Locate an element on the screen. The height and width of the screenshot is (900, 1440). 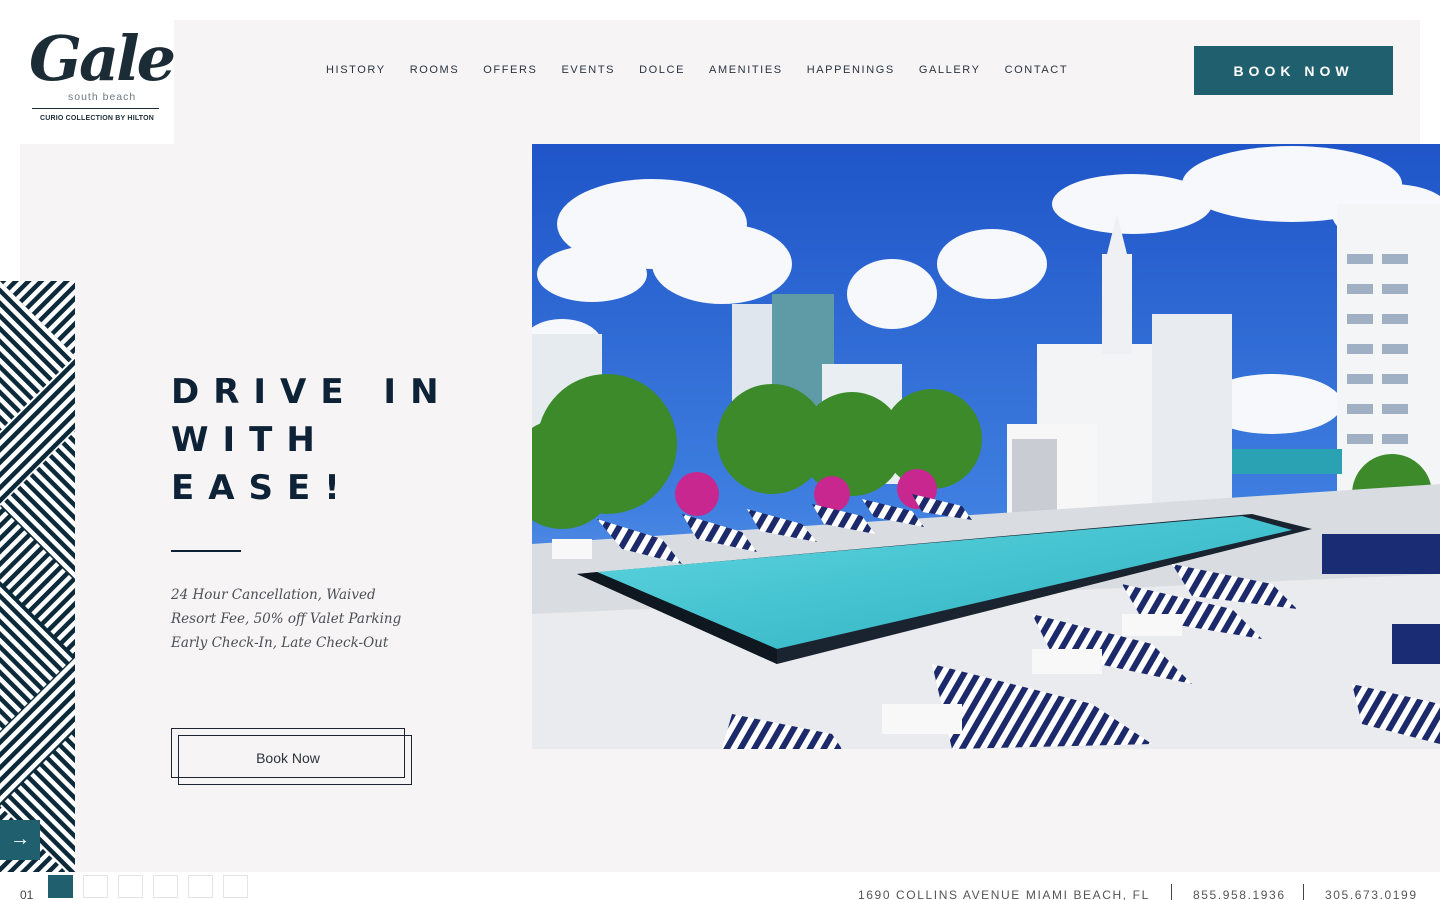
nav-happenings: HAPPENINGS is located at coordinates (851, 70).